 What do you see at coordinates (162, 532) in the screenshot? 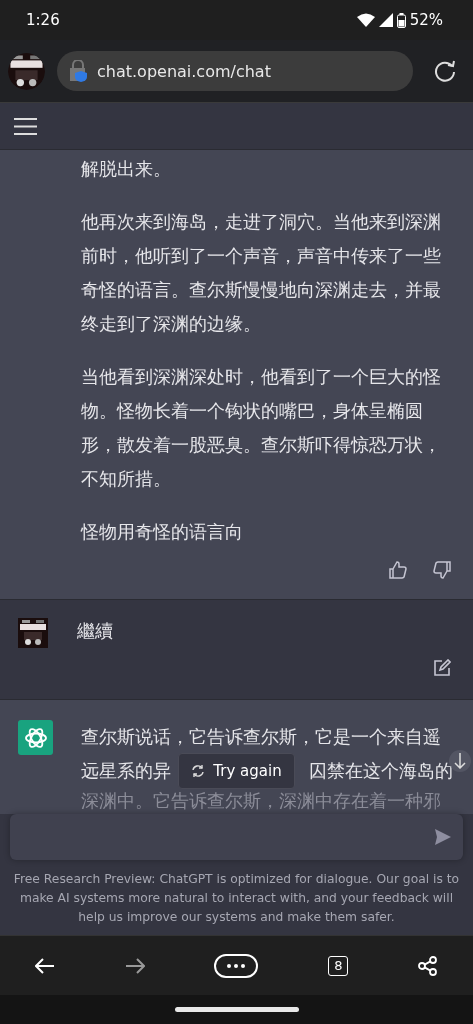
I see `message-text: 怪物用奇怪的语言向` at bounding box center [162, 532].